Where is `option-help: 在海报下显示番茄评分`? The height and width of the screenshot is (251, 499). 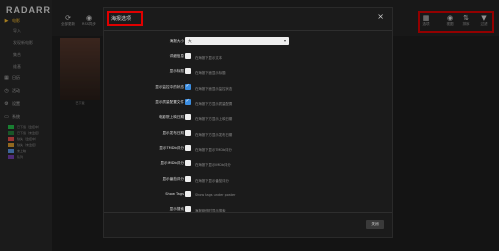
option-help: 在海报下显示番茄评分 is located at coordinates (212, 180).